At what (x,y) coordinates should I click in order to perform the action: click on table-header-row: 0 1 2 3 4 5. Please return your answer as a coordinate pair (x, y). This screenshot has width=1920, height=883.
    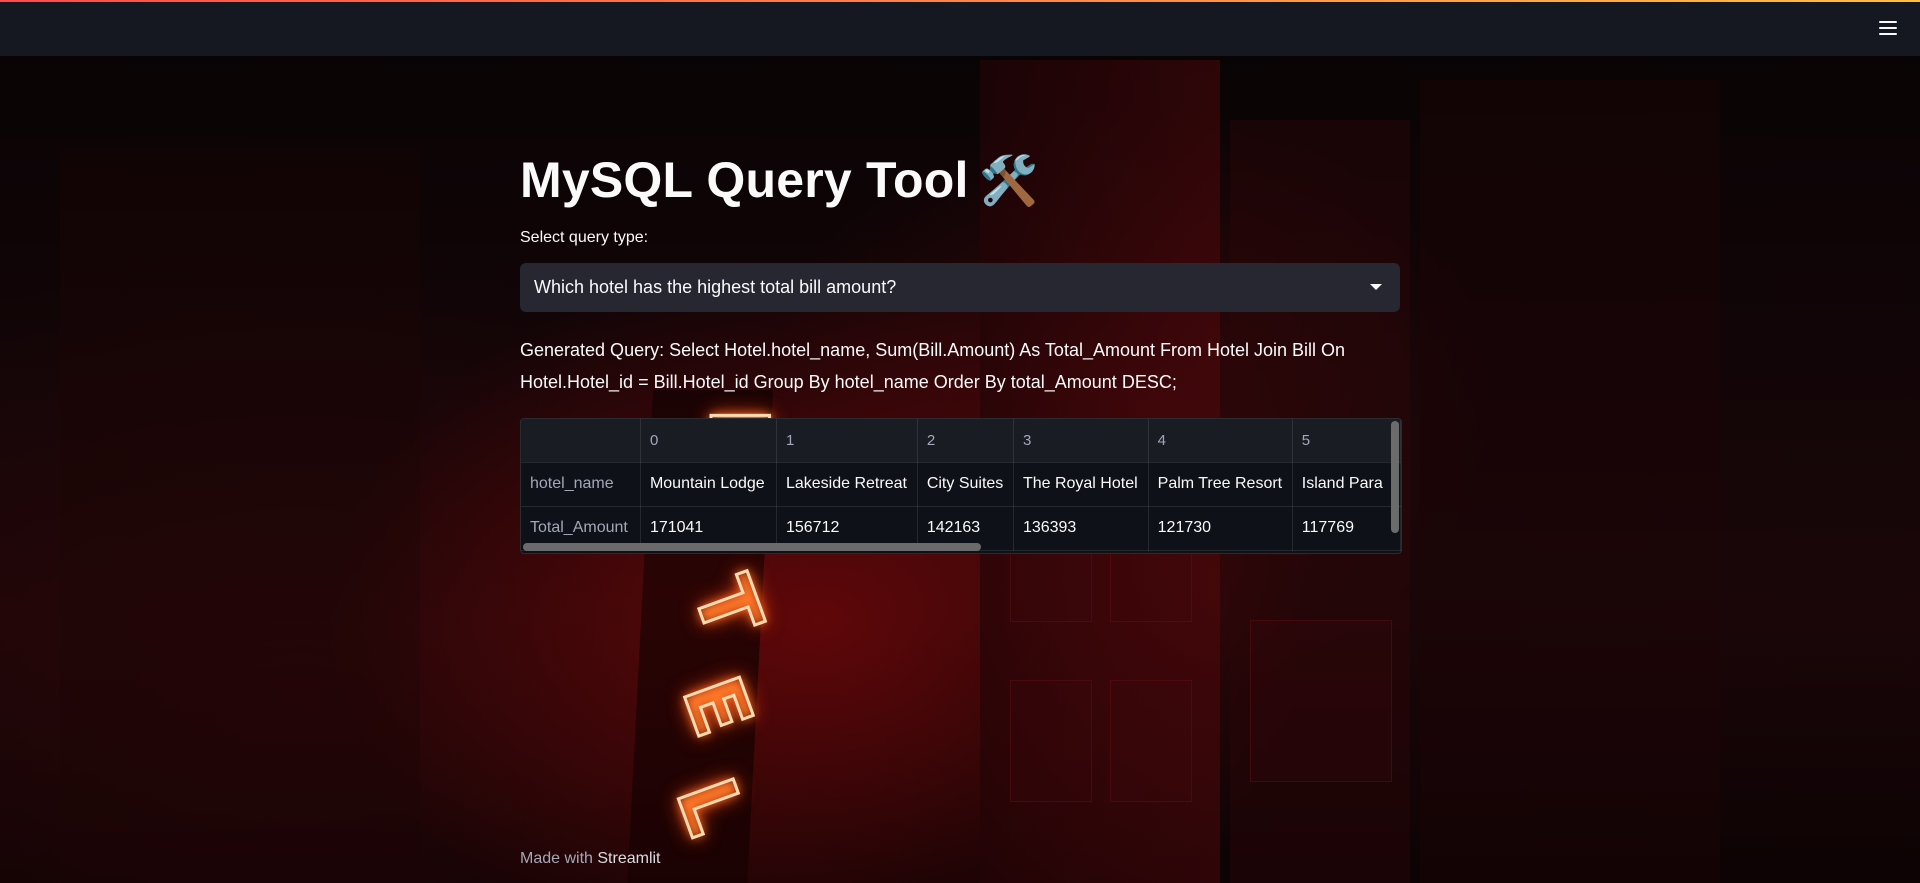
    Looking at the image, I should click on (961, 440).